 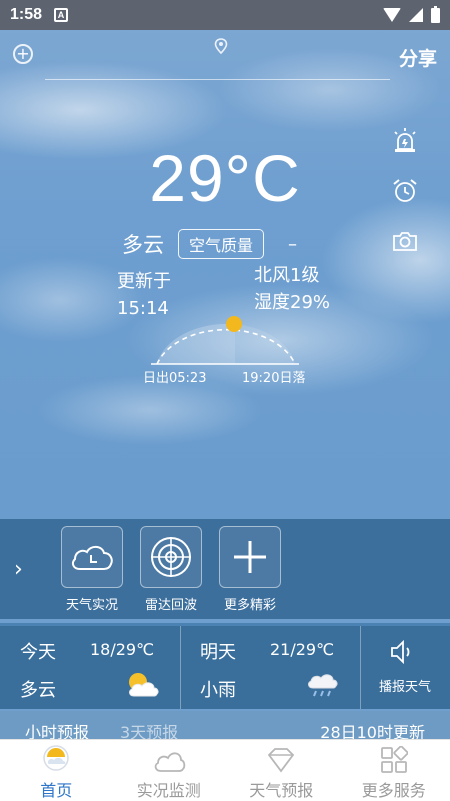 I want to click on diamond-icon, so click(x=281, y=760).